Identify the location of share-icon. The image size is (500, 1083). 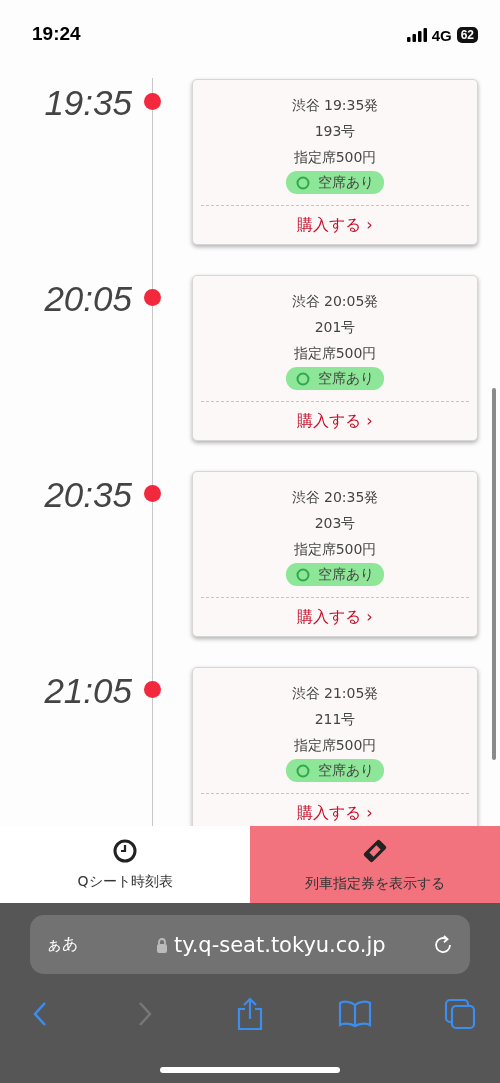
(250, 1014).